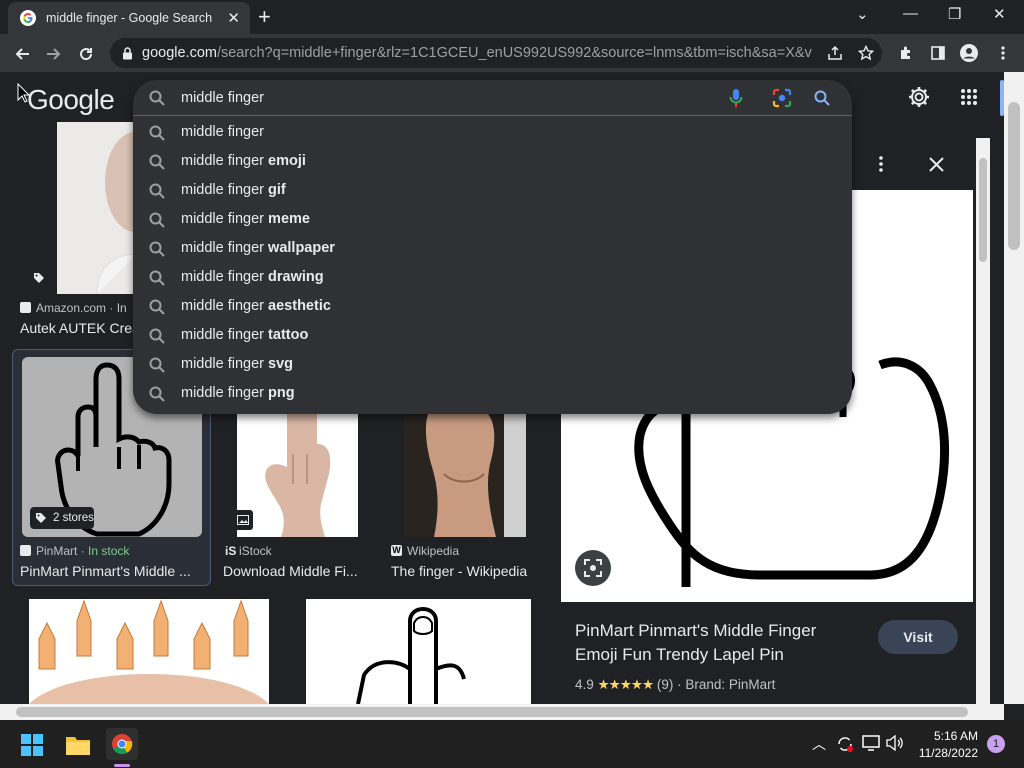 Image resolution: width=1024 pixels, height=768 pixels. What do you see at coordinates (862, 14) in the screenshot?
I see `tab-search-chevron-icon: ⌄` at bounding box center [862, 14].